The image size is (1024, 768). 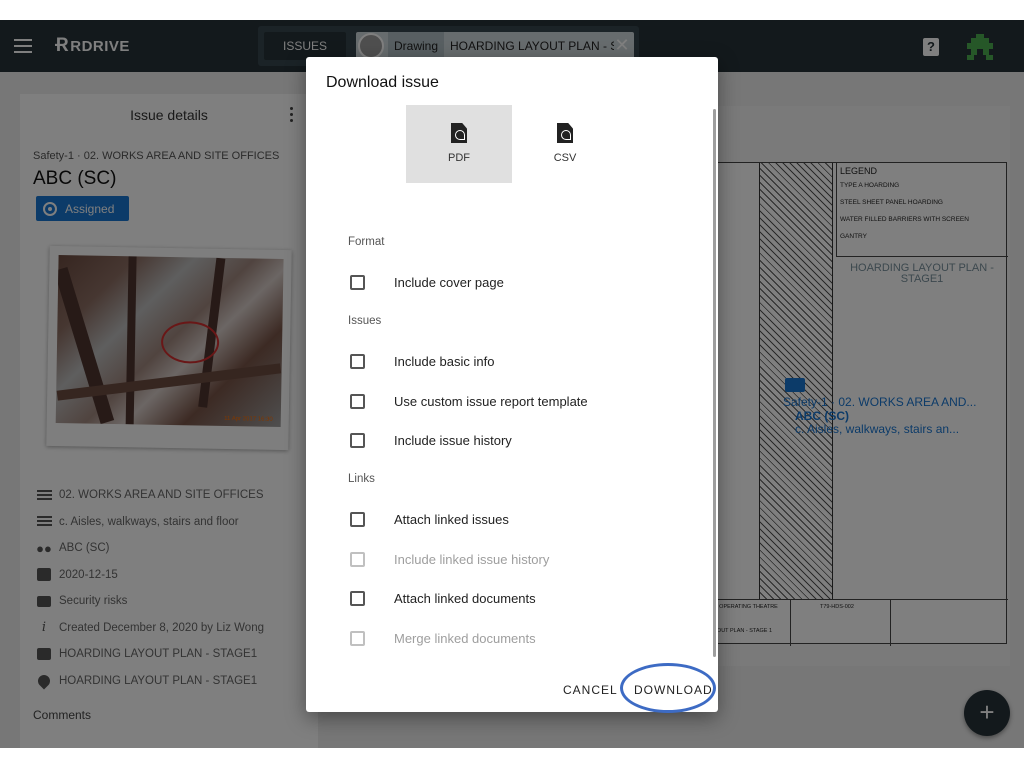 I want to click on section-links: Links, so click(x=361, y=479).